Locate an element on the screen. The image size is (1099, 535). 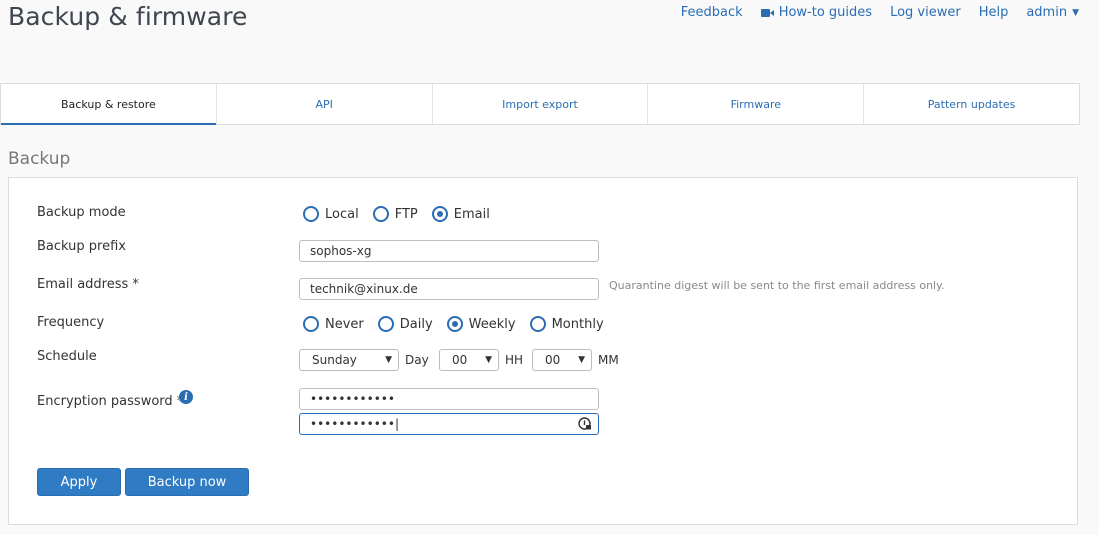
hour-select-value: 00 is located at coordinates (460, 360).